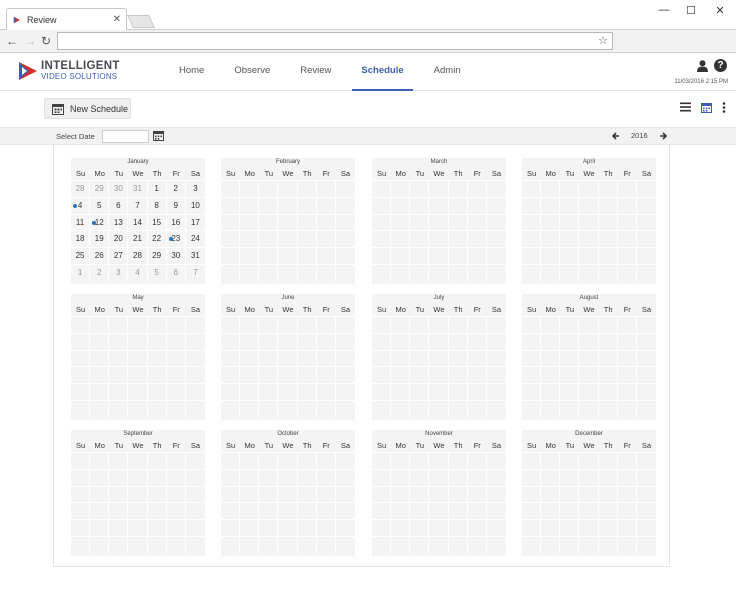  Describe the element at coordinates (81, 222) in the screenshot. I see `day-cell: 11` at that location.